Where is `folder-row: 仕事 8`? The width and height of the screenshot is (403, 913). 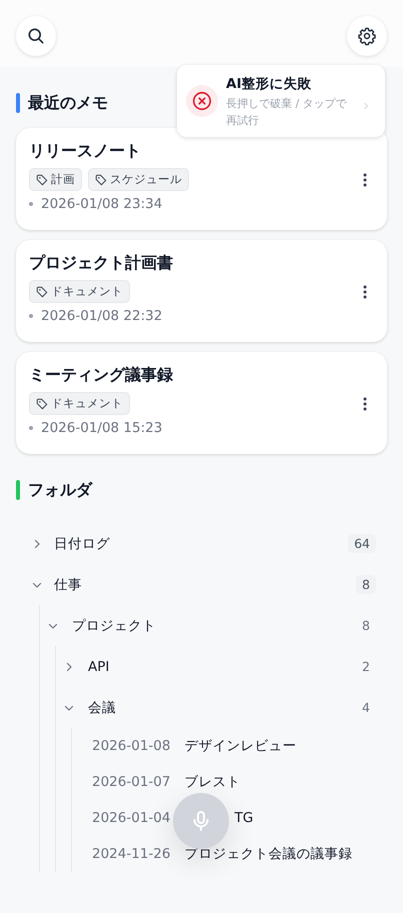
folder-row: 仕事 8 is located at coordinates (200, 584).